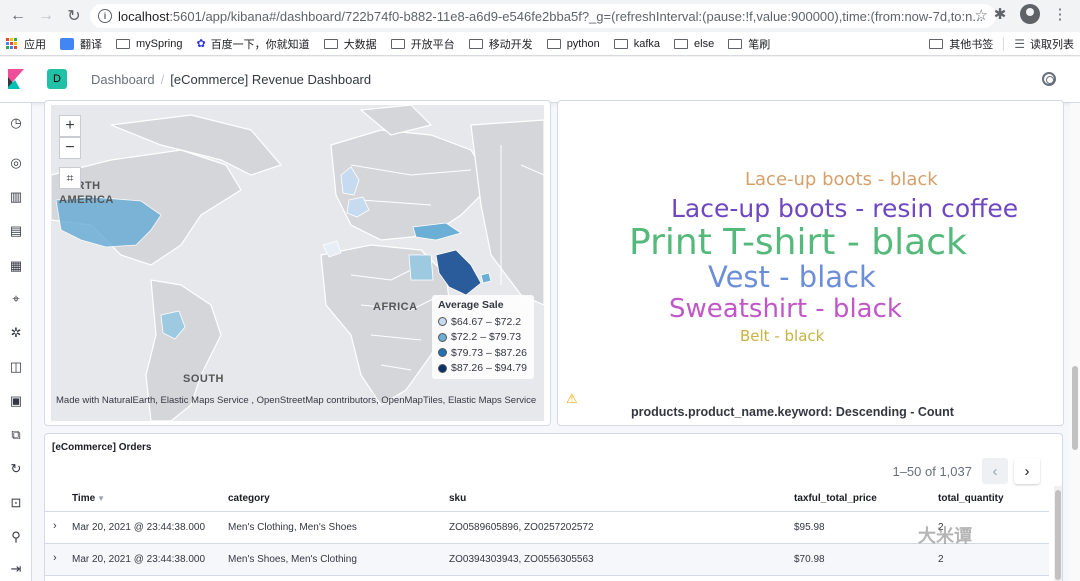 The width and height of the screenshot is (1080, 581). Describe the element at coordinates (489, 352) in the screenshot. I see `legend-label: $79.73 – $87.26` at that location.